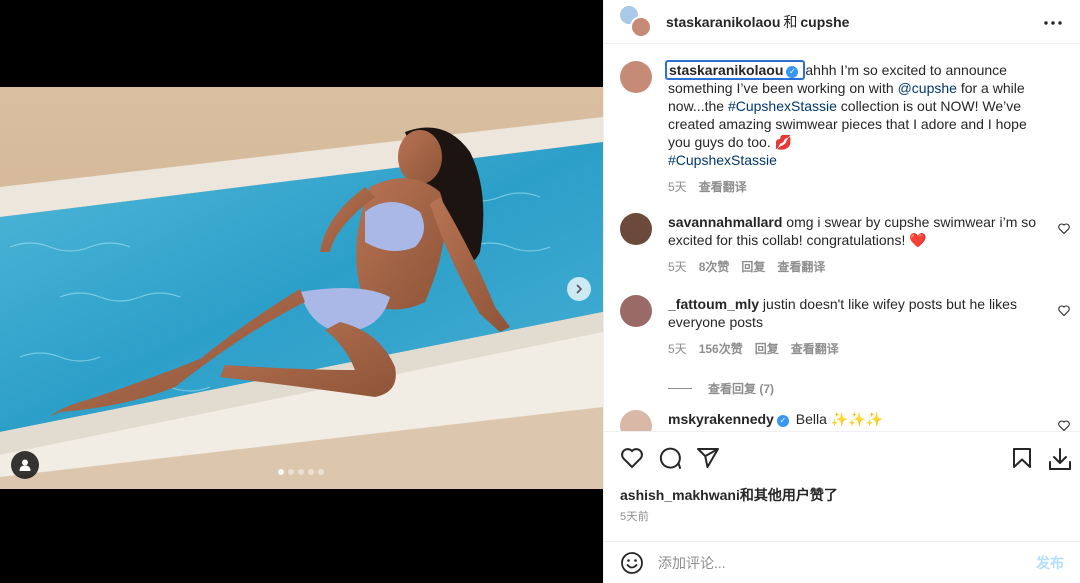 The height and width of the screenshot is (583, 1080). Describe the element at coordinates (680, 388) in the screenshot. I see `divider` at that location.